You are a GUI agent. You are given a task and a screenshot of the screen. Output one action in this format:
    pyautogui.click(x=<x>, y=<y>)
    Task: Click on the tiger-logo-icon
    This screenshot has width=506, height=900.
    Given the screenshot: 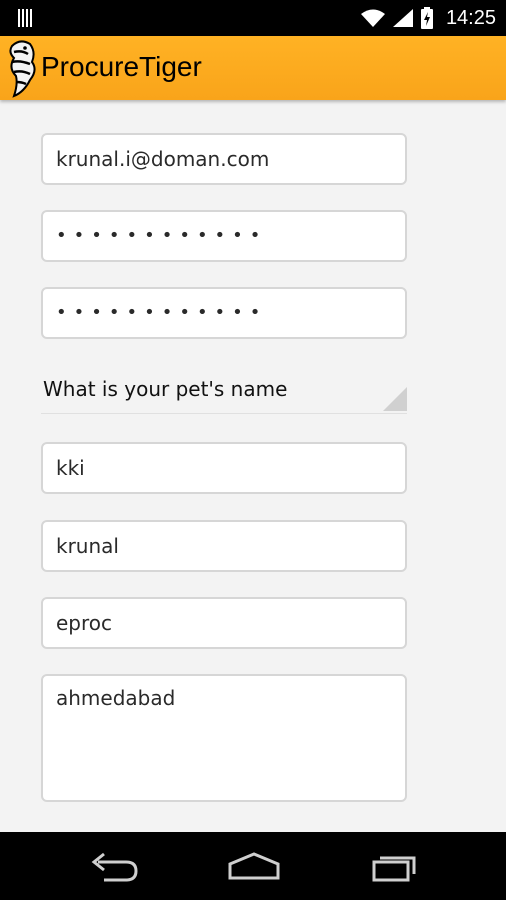 What is the action you would take?
    pyautogui.click(x=22, y=69)
    